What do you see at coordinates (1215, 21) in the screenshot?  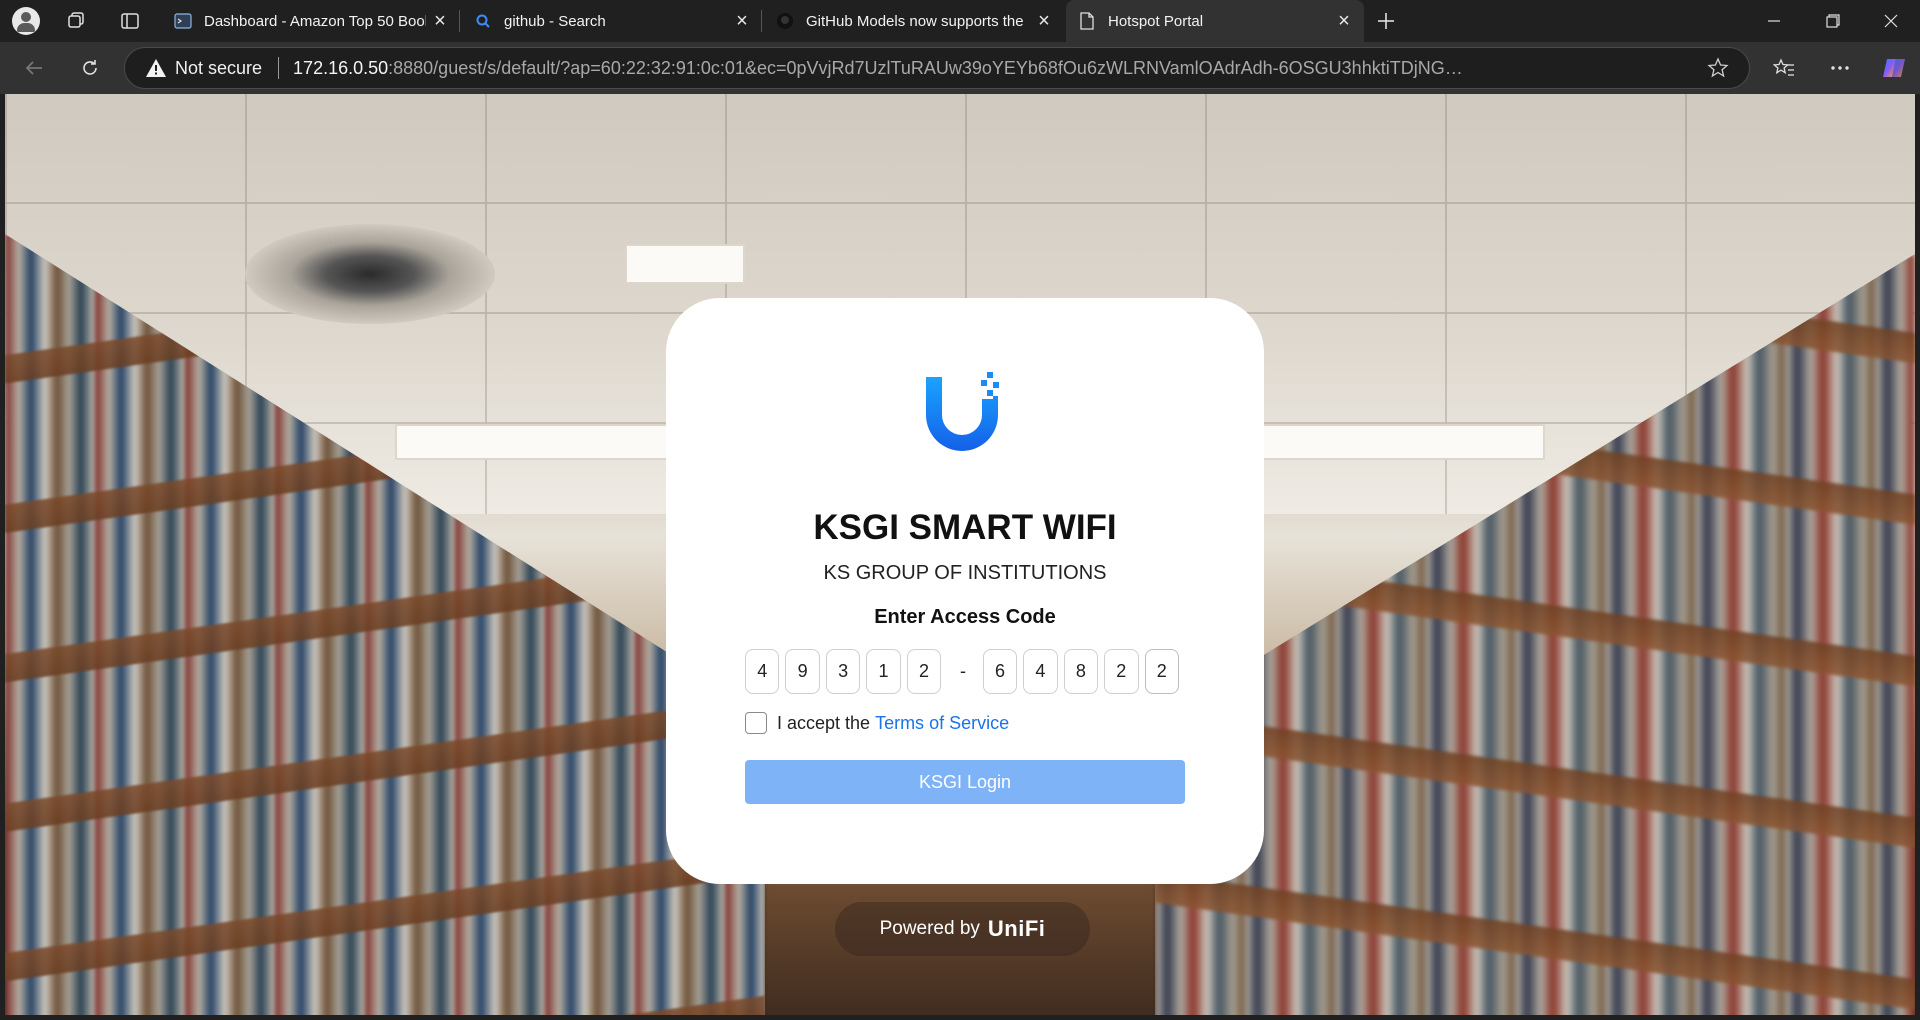 I see `tab-hotspot-portal: Hotspot Portal ×` at bounding box center [1215, 21].